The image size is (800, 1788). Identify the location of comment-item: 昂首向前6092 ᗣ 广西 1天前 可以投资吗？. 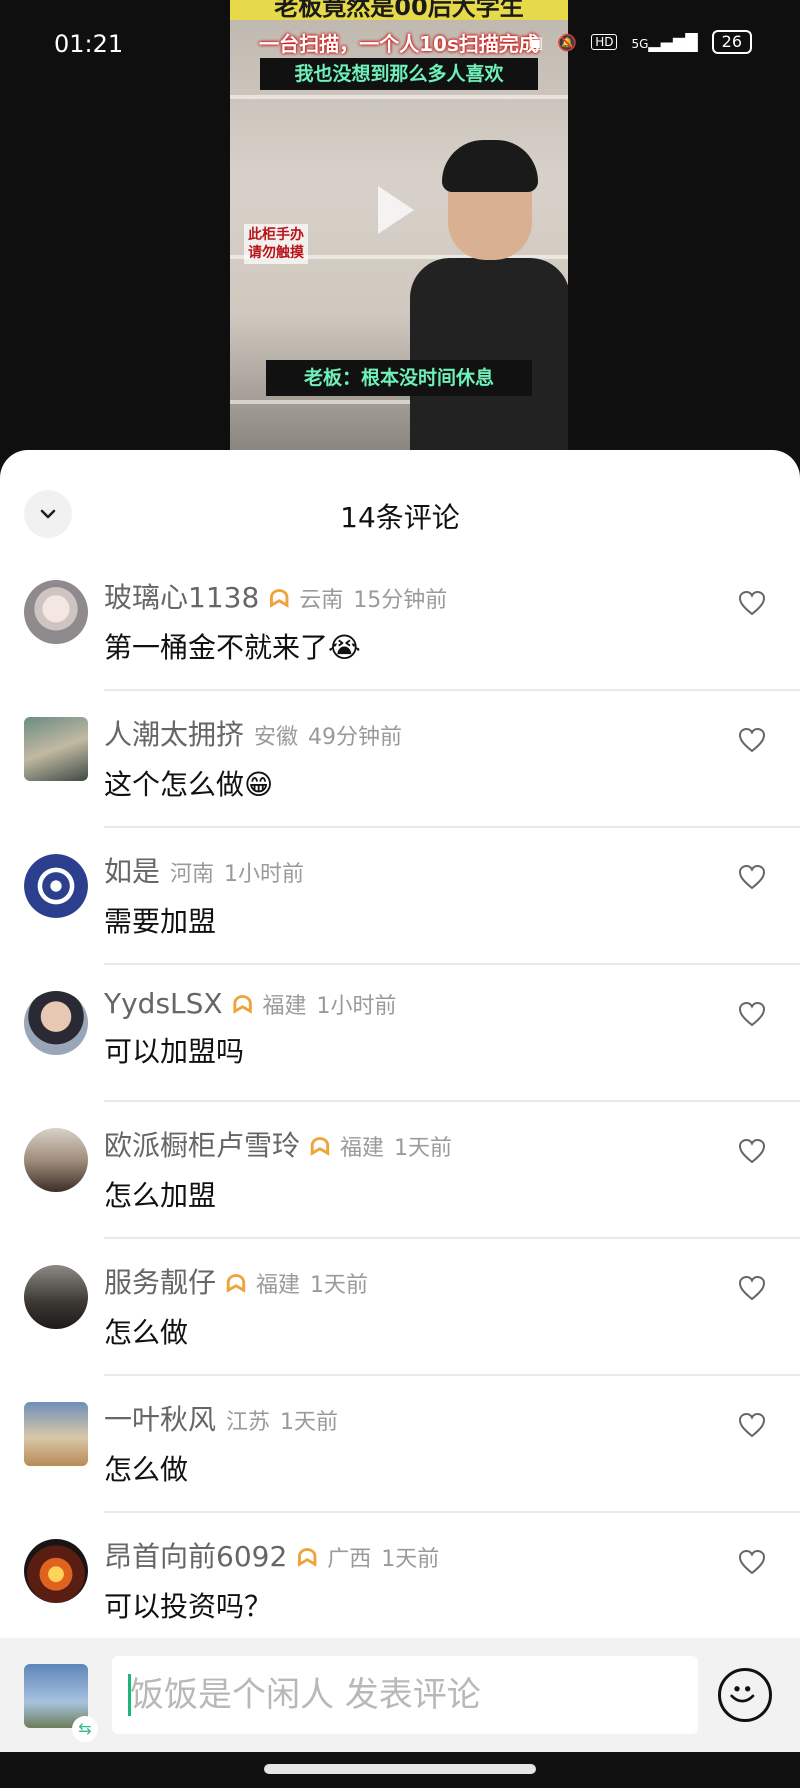
(400, 1581).